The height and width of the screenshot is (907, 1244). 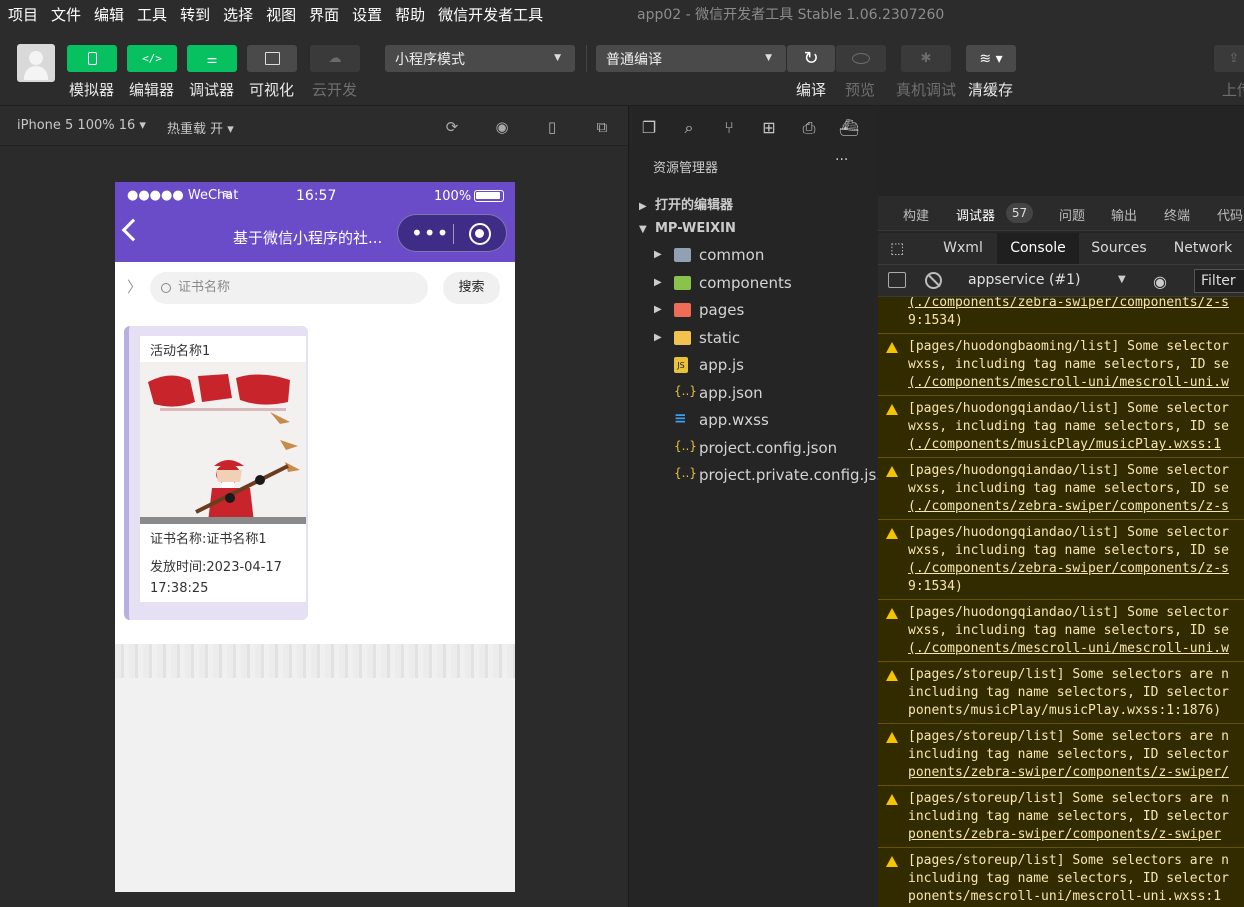 What do you see at coordinates (1177, 214) in the screenshot?
I see `tab-terminal: 终端` at bounding box center [1177, 214].